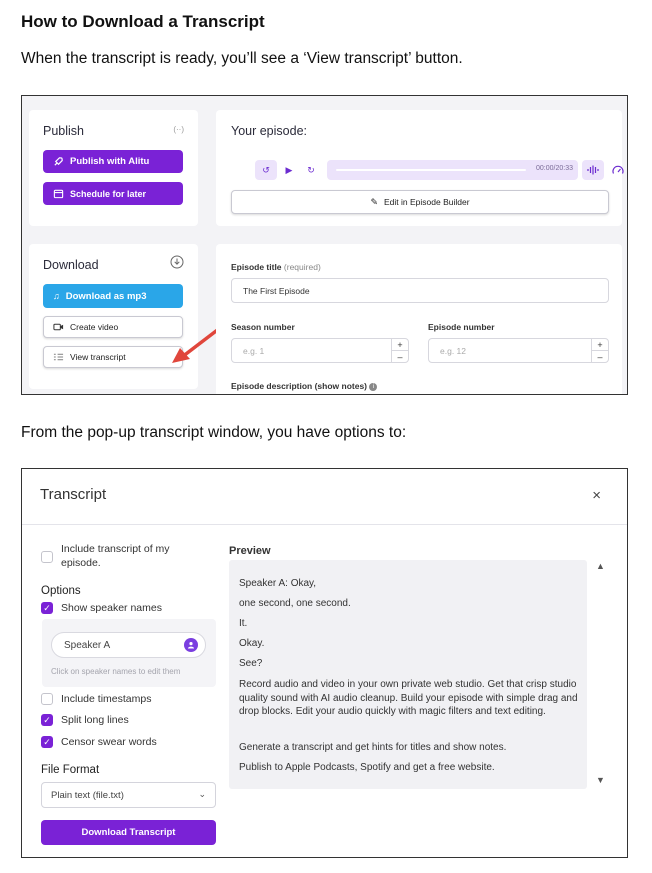  I want to click on schedule-for-later-button: Schedule for later, so click(113, 193).